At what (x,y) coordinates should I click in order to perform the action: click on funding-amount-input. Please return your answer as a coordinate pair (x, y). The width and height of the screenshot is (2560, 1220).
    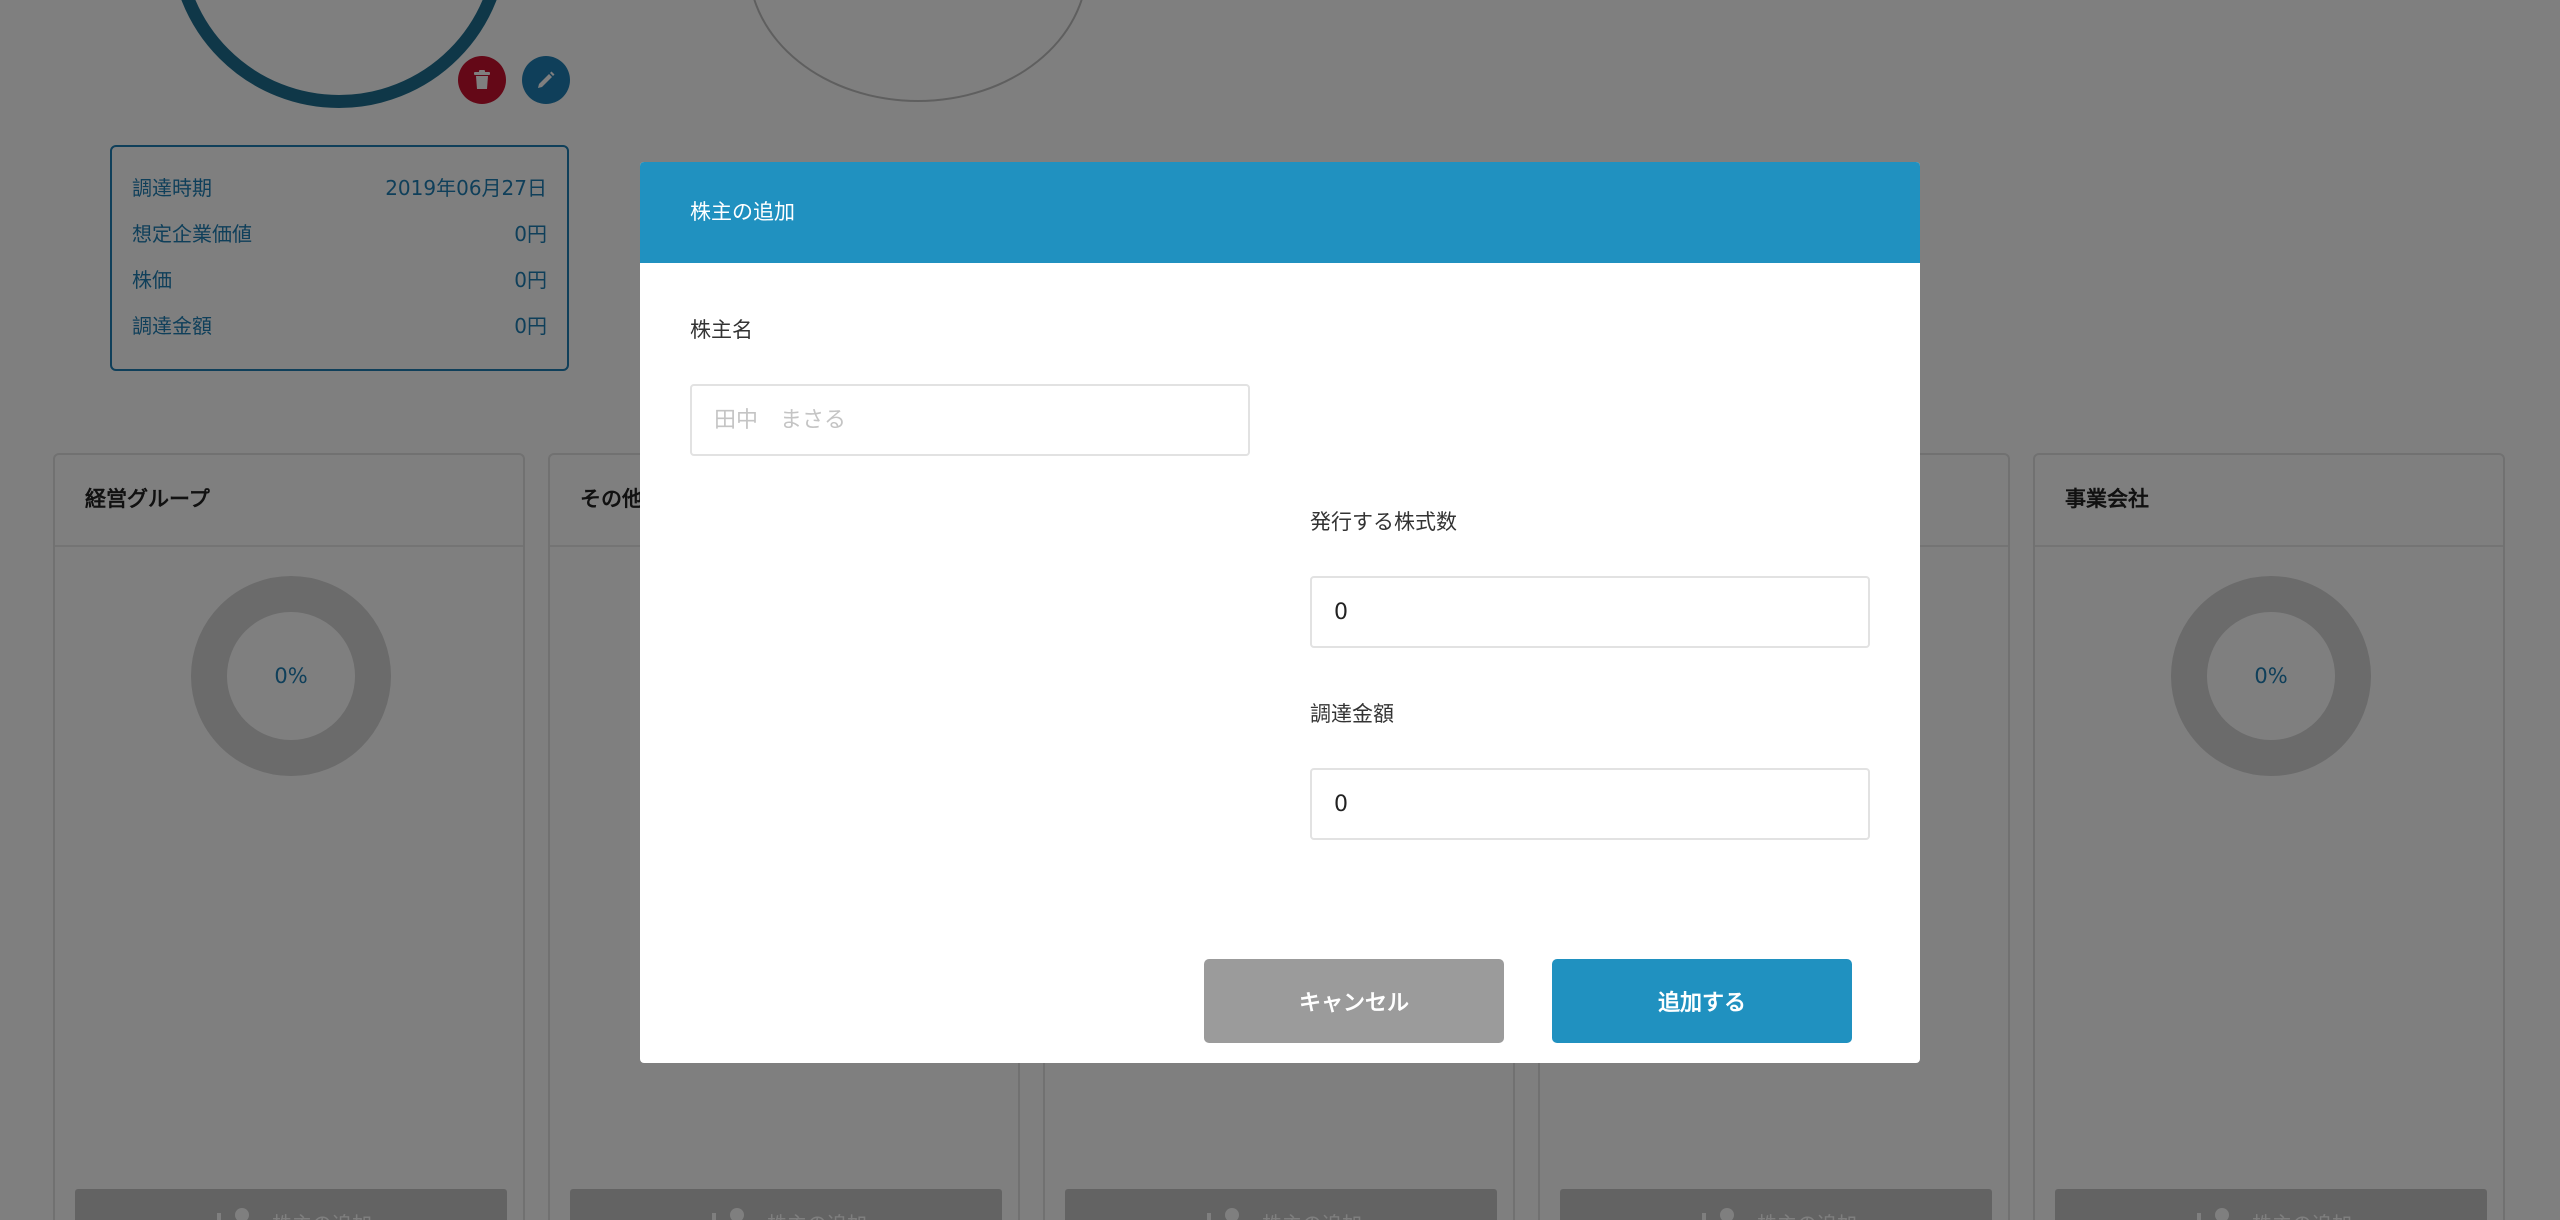
    Looking at the image, I should click on (1590, 804).